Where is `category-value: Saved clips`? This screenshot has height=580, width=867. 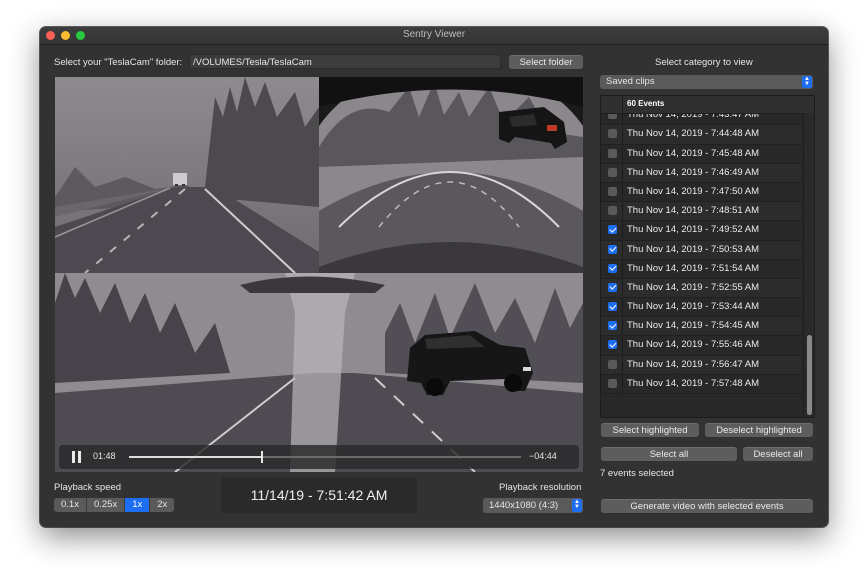
category-value: Saved clips is located at coordinates (630, 81).